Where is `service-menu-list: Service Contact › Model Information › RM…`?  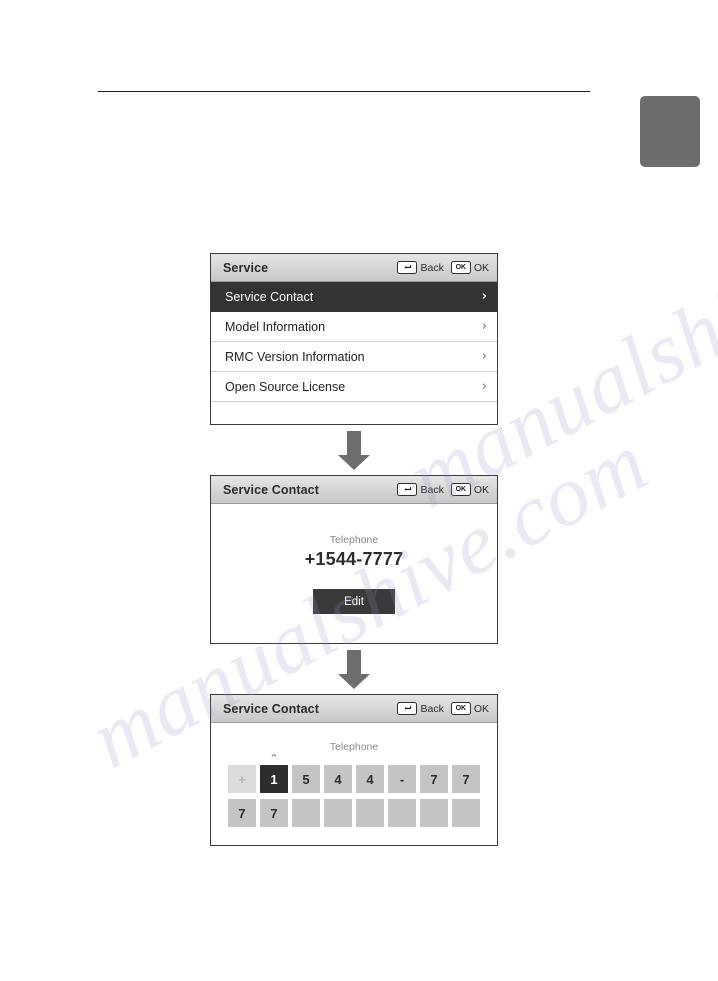 service-menu-list: Service Contact › Model Information › RM… is located at coordinates (354, 353).